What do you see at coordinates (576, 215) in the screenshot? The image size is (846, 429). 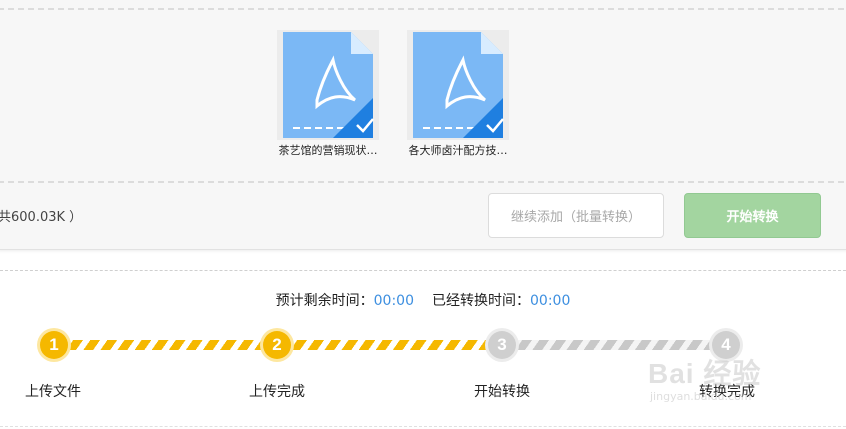 I see `add-more-button: 继续添加（批量转换）` at bounding box center [576, 215].